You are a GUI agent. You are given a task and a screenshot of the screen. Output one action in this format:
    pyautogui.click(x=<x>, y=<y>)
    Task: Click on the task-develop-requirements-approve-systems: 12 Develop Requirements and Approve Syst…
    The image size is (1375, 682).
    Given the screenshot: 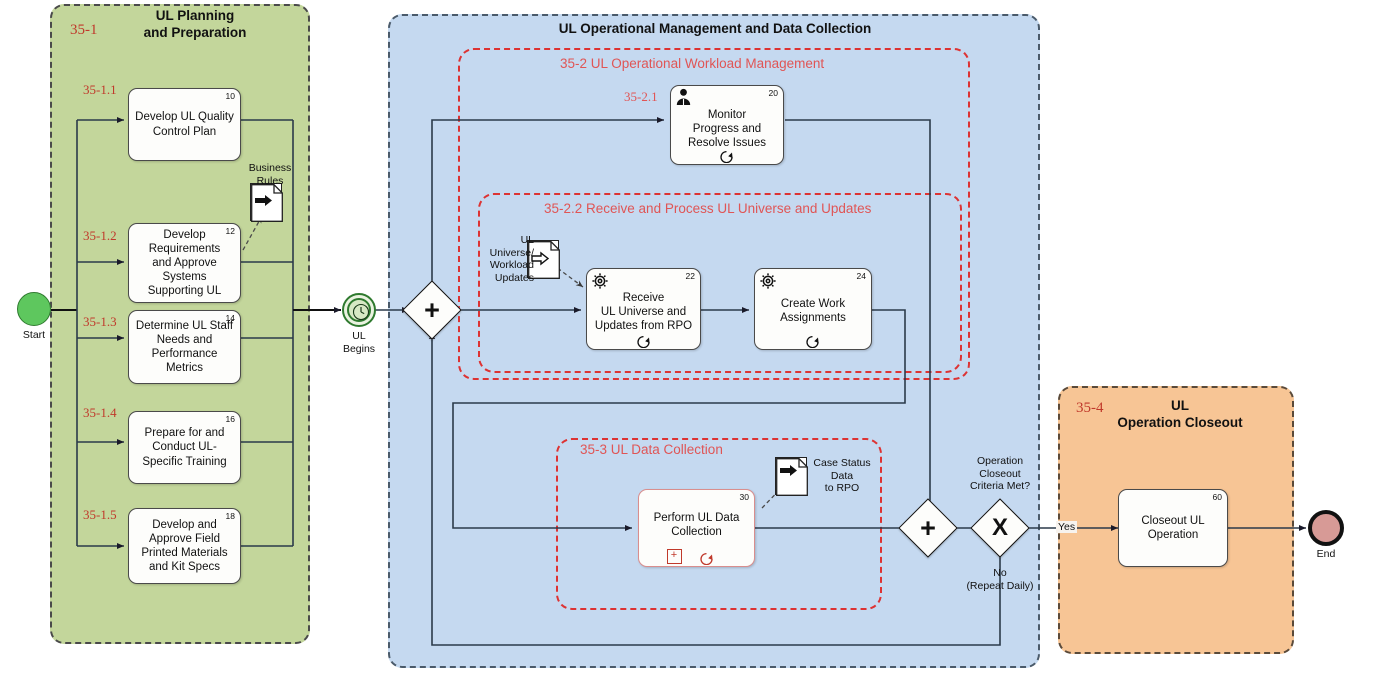 What is the action you would take?
    pyautogui.click(x=184, y=263)
    